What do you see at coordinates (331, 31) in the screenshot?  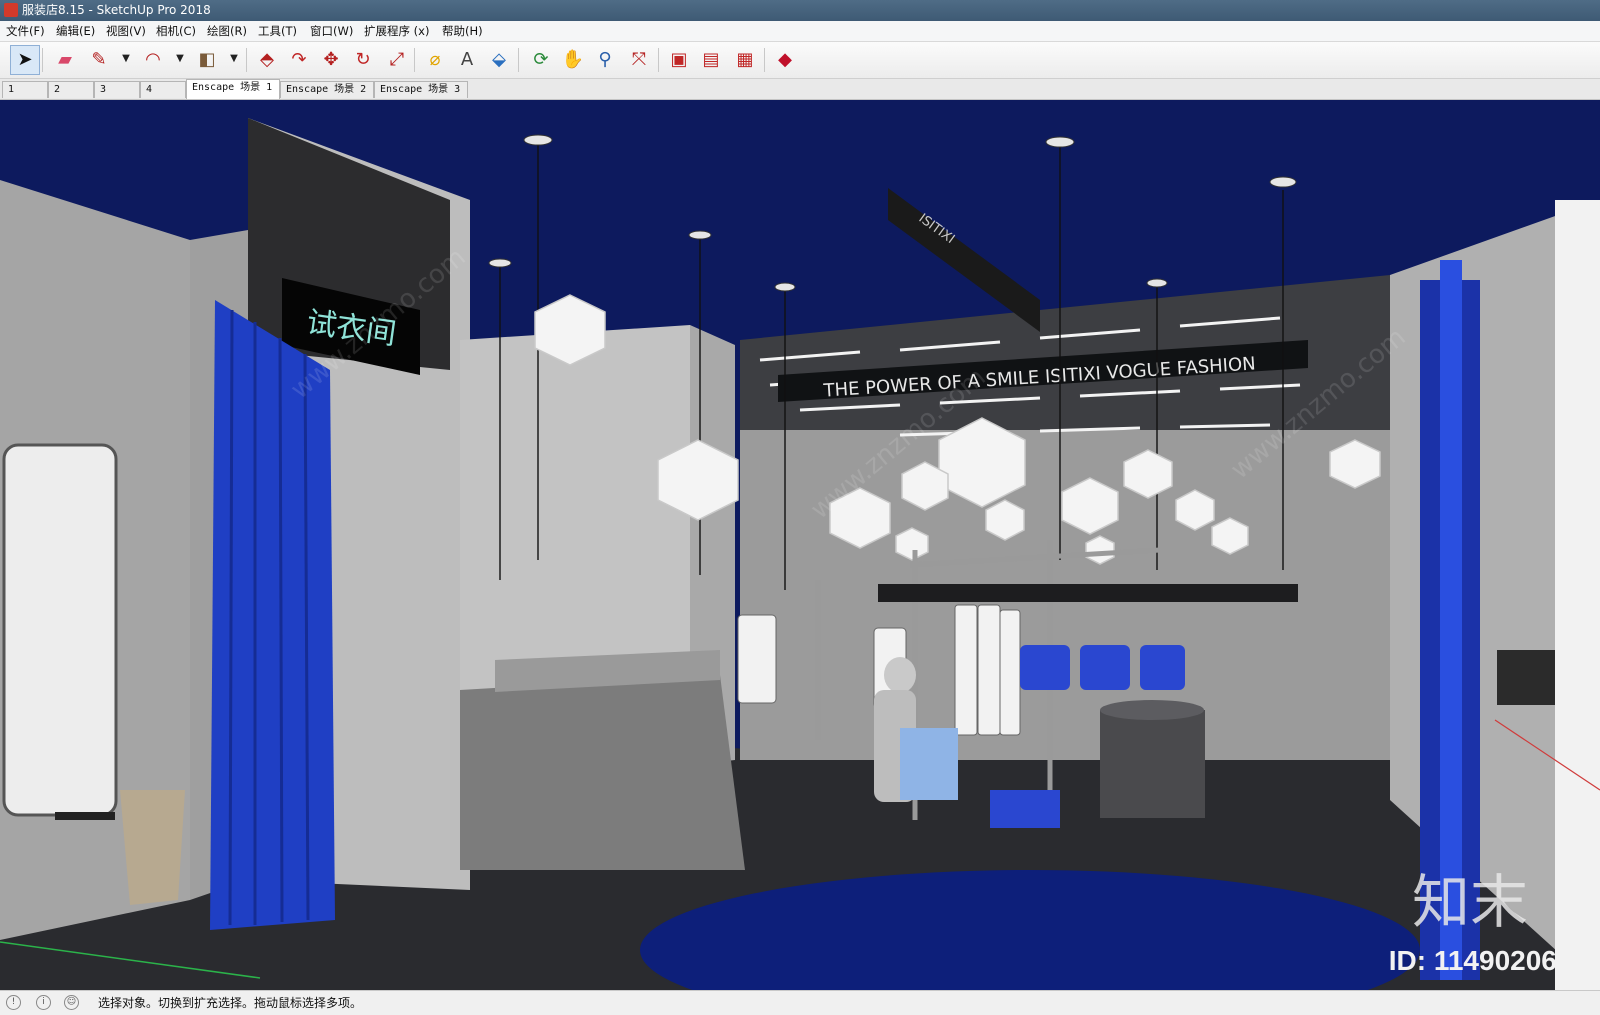 I see `menu-window: 窗口(W)` at bounding box center [331, 31].